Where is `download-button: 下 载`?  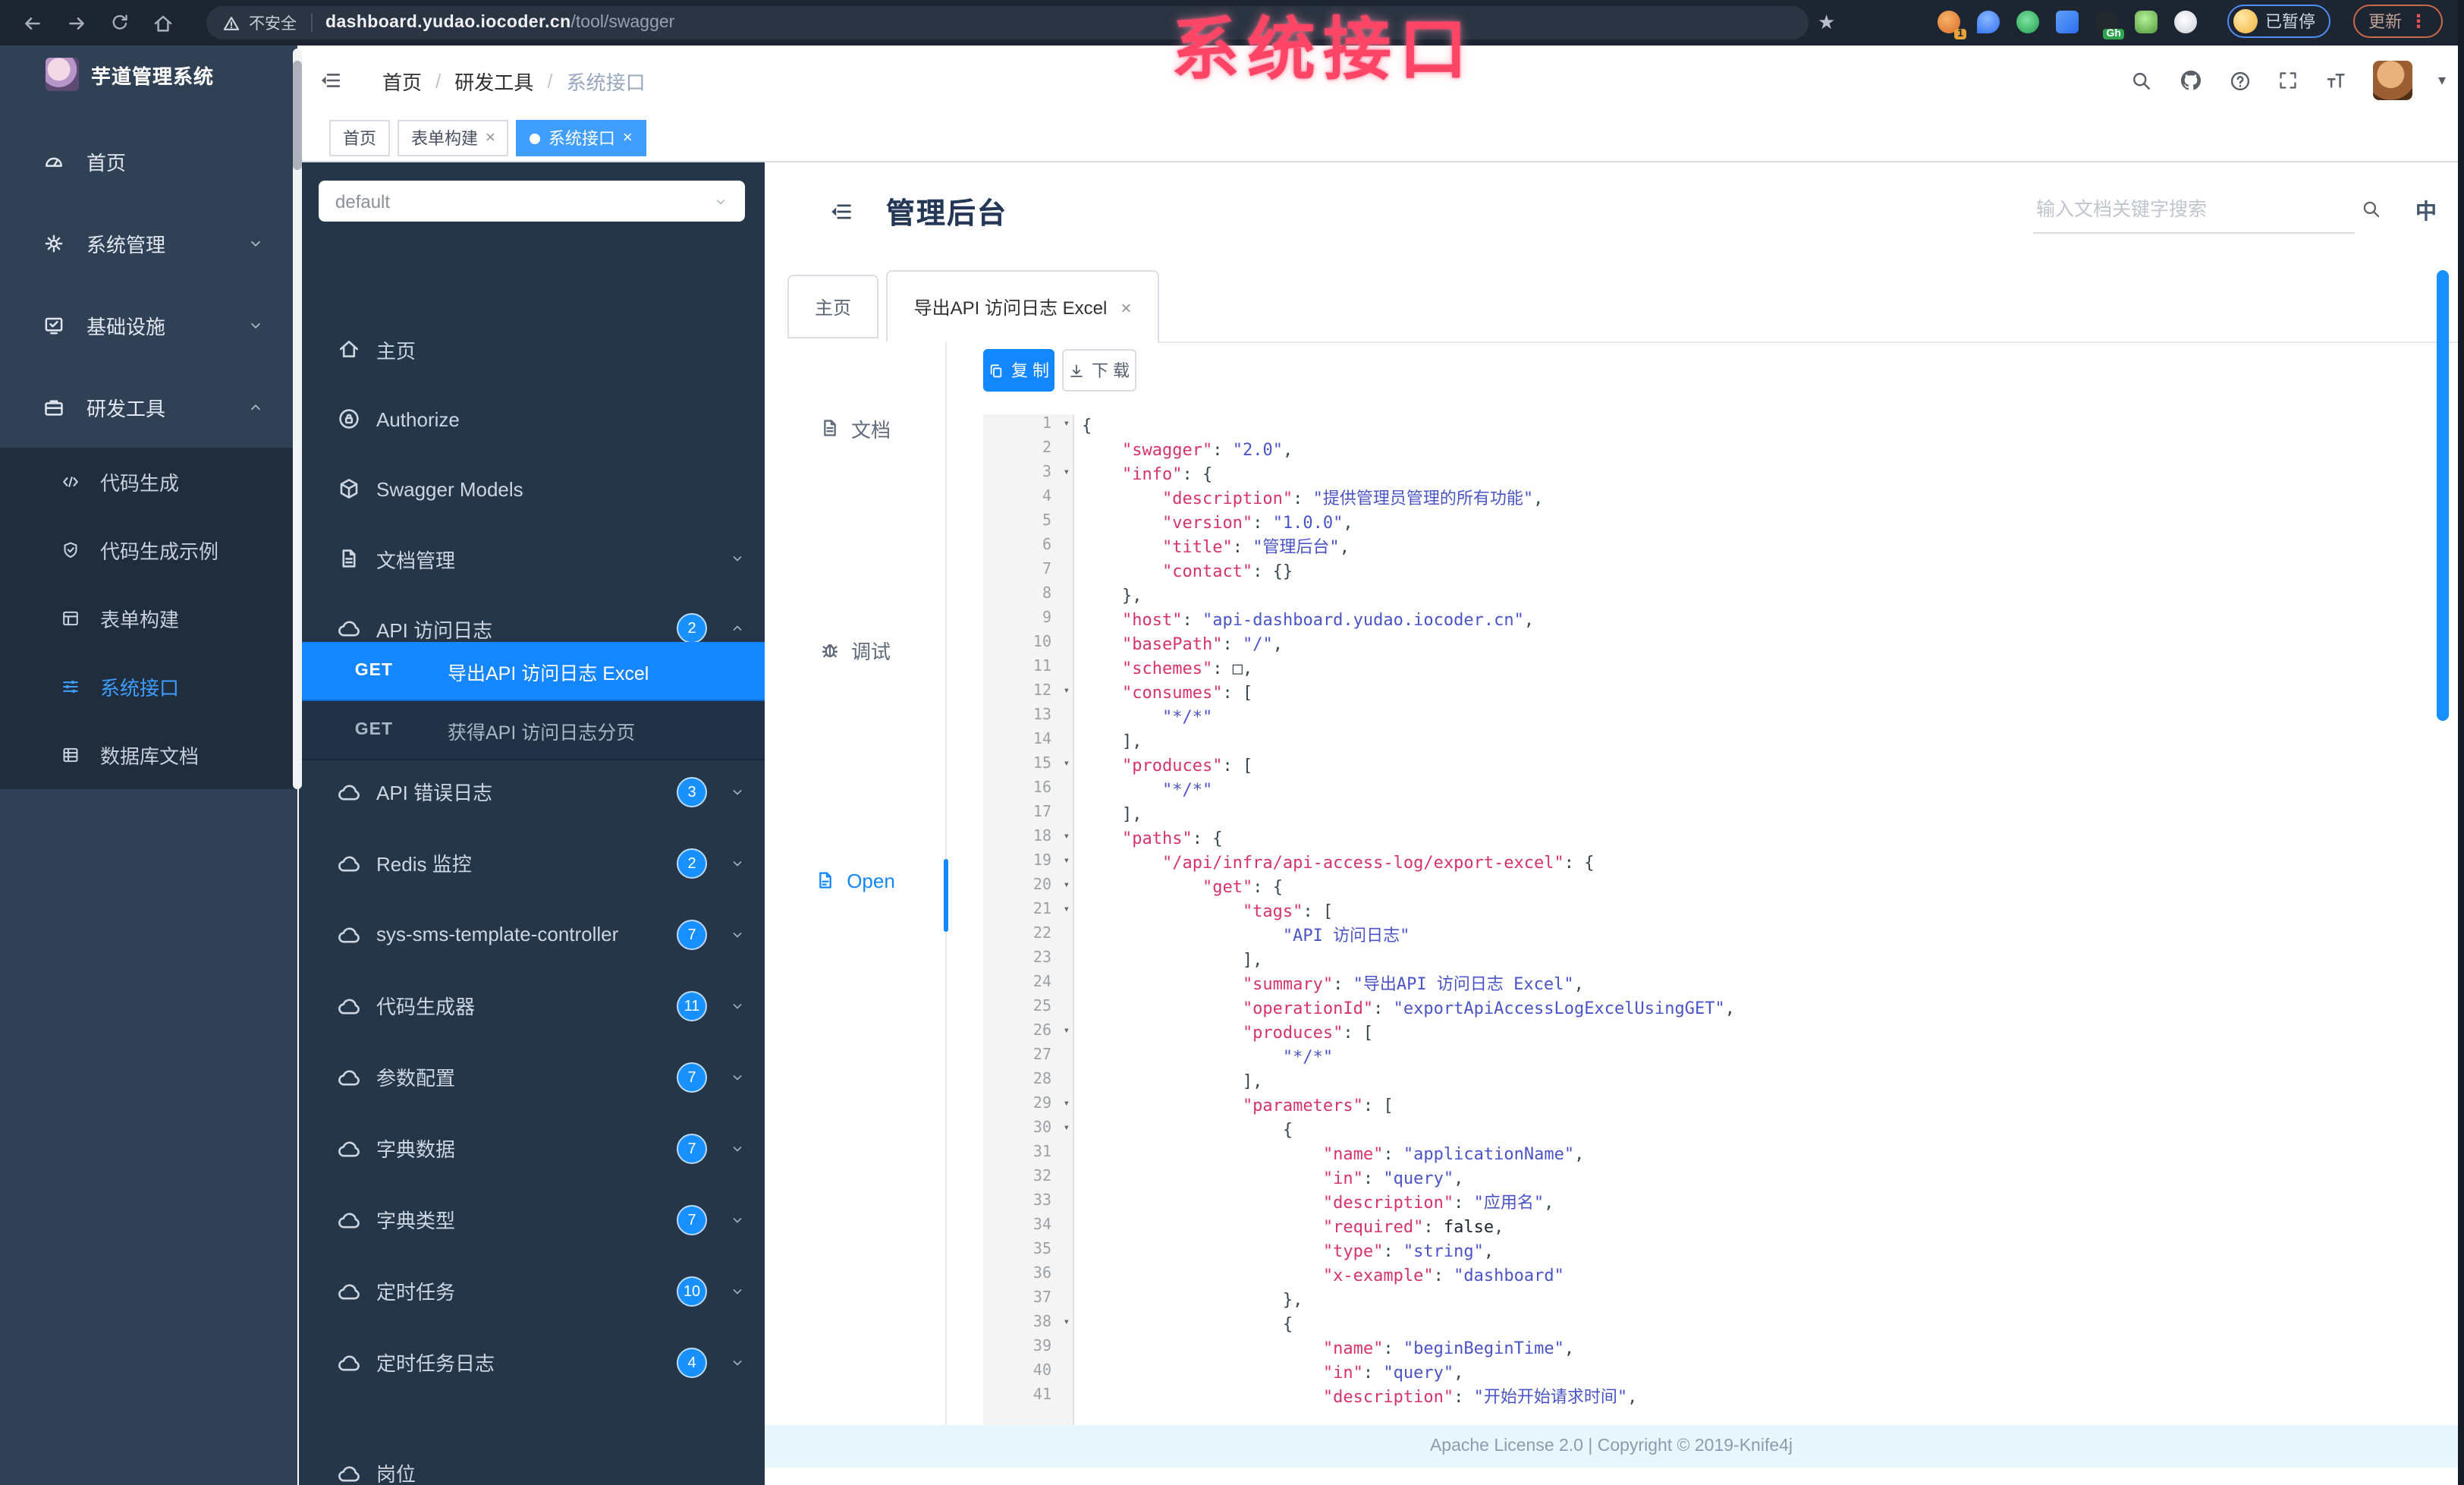
download-button: 下 载 is located at coordinates (1099, 370).